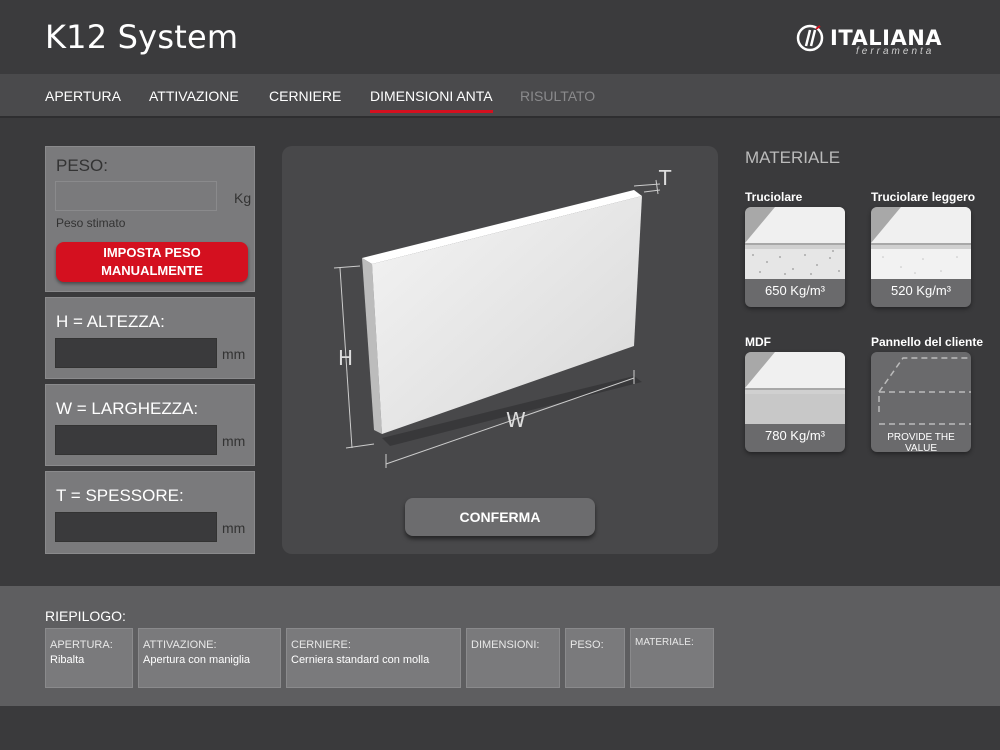 The image size is (1000, 750). What do you see at coordinates (234, 528) in the screenshot?
I see `thickness-unit: mm` at bounding box center [234, 528].